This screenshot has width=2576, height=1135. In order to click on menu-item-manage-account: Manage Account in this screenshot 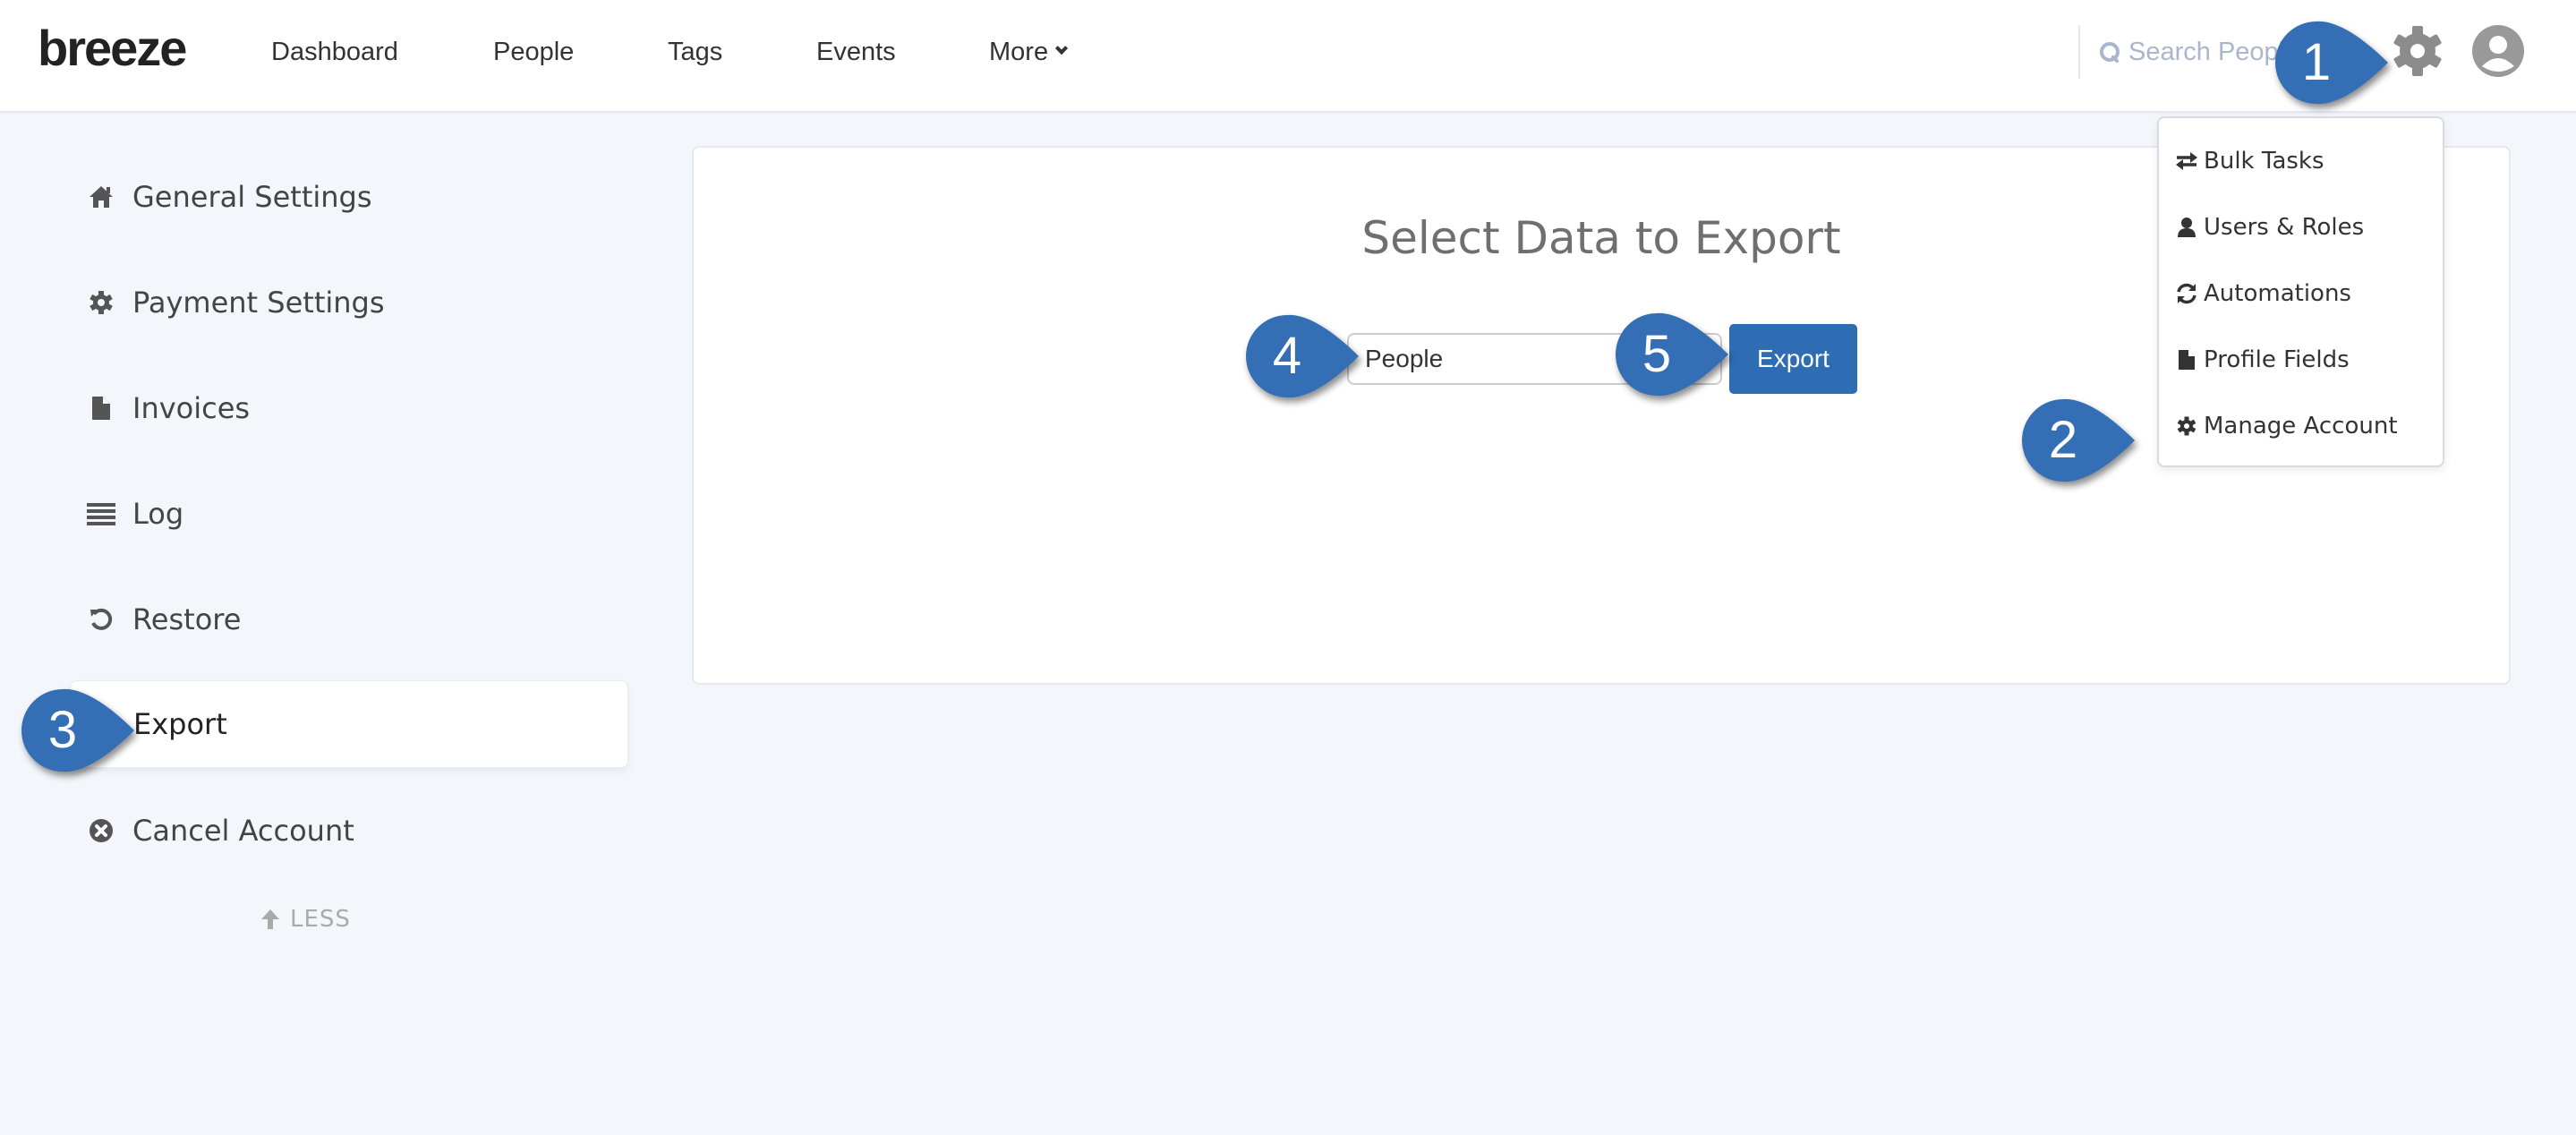, I will do `click(2286, 426)`.